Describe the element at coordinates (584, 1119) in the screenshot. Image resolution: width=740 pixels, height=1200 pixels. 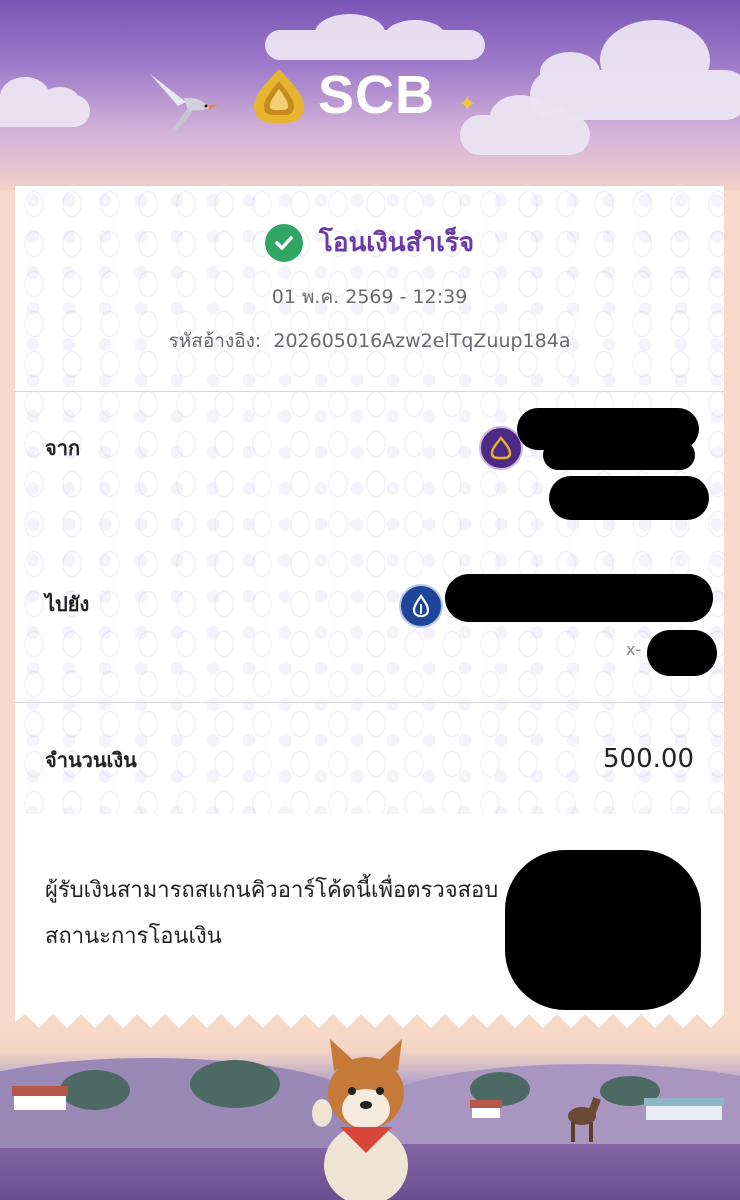
I see `horse-illustration` at that location.